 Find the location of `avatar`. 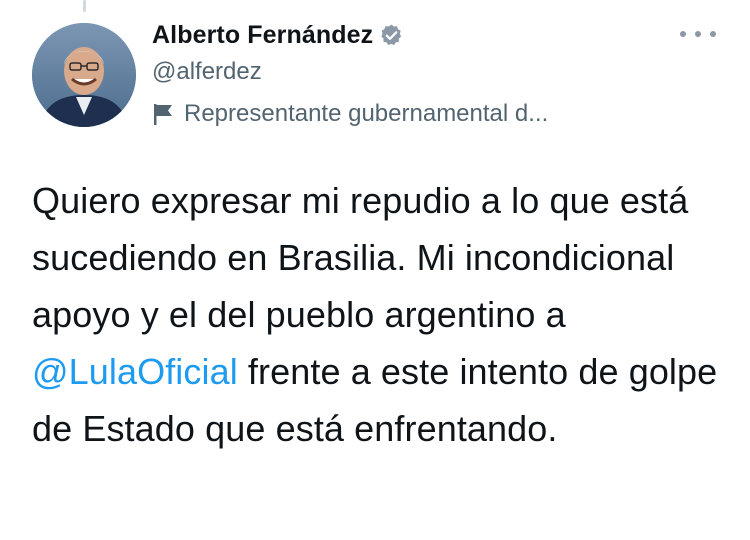

avatar is located at coordinates (84, 75).